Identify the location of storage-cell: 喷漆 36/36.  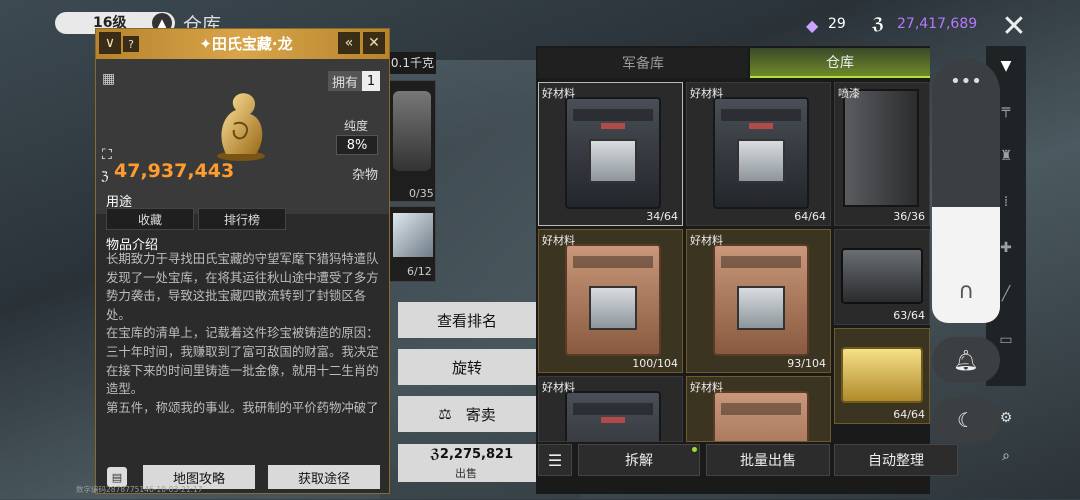
(882, 154).